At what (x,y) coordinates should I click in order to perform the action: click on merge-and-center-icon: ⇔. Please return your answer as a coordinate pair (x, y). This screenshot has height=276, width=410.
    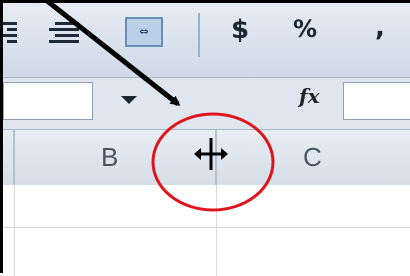
    Looking at the image, I should click on (144, 32).